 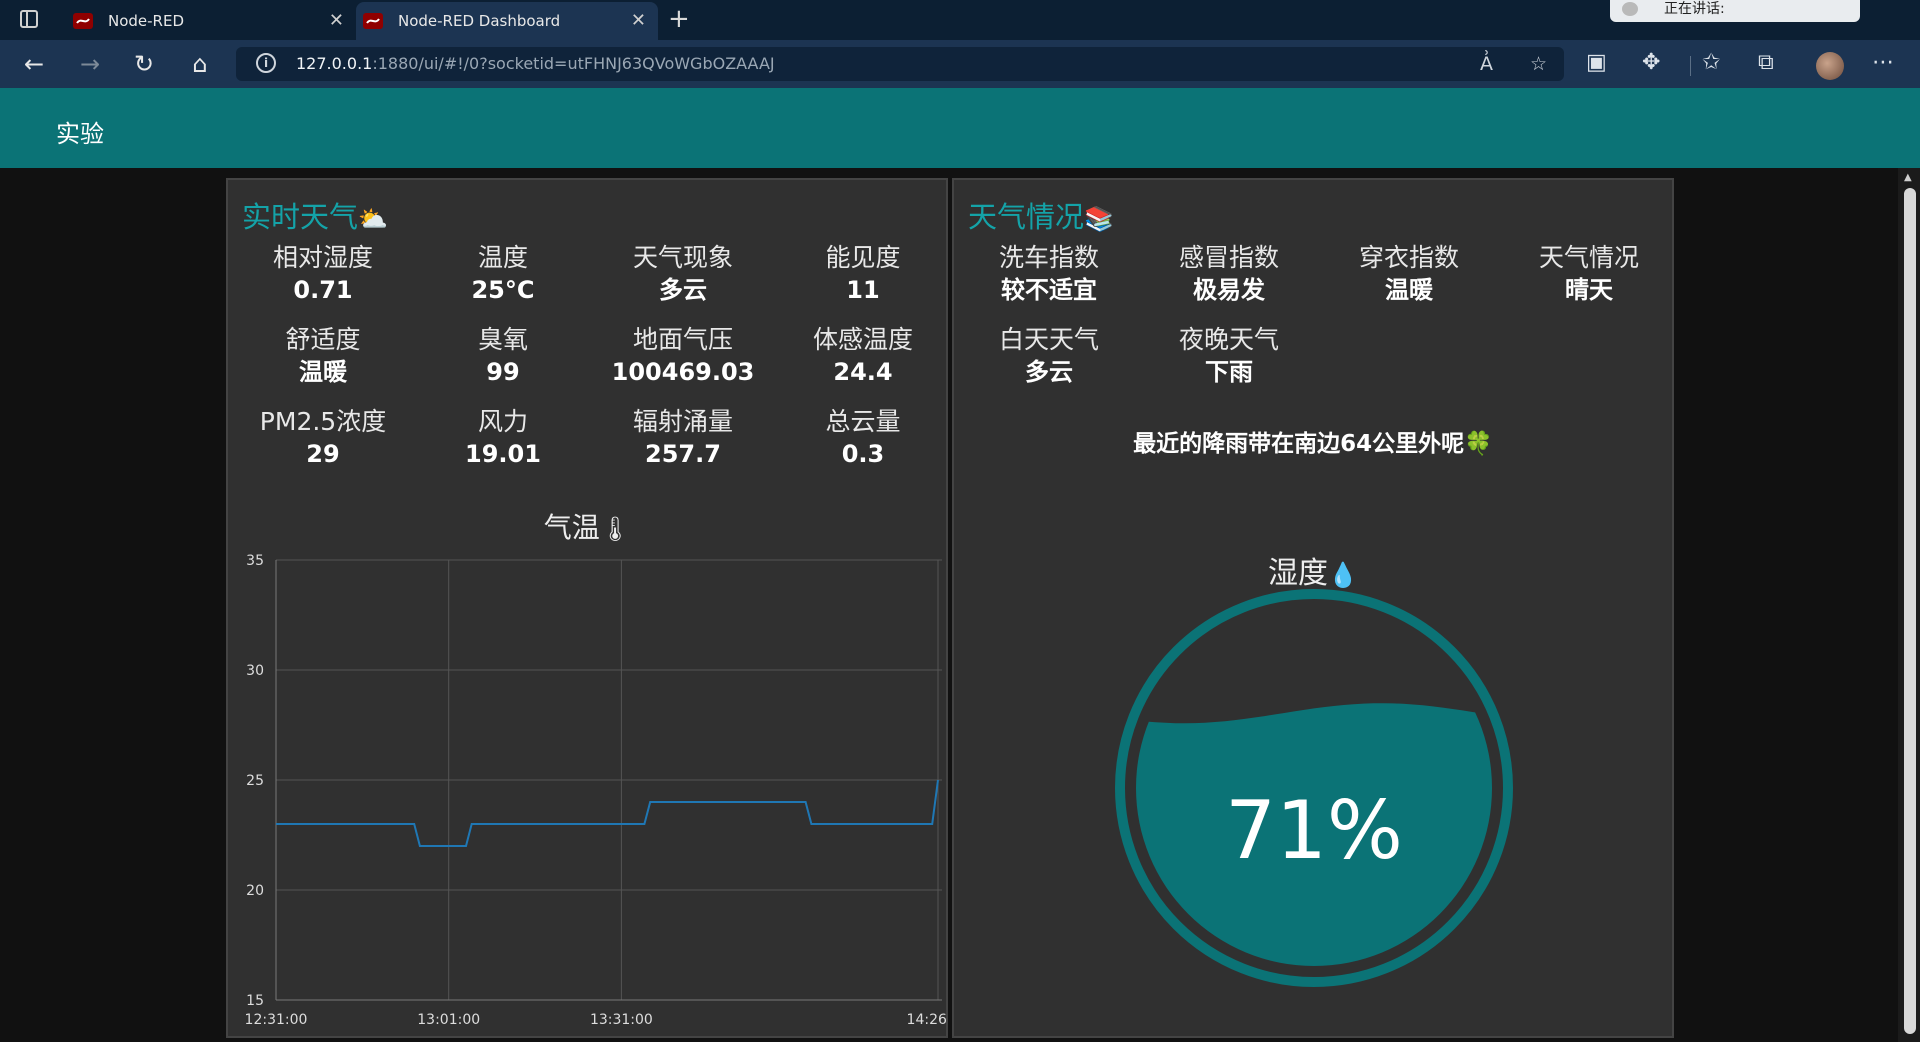 I want to click on x-tick-label: 13:01:00, so click(x=448, y=1020).